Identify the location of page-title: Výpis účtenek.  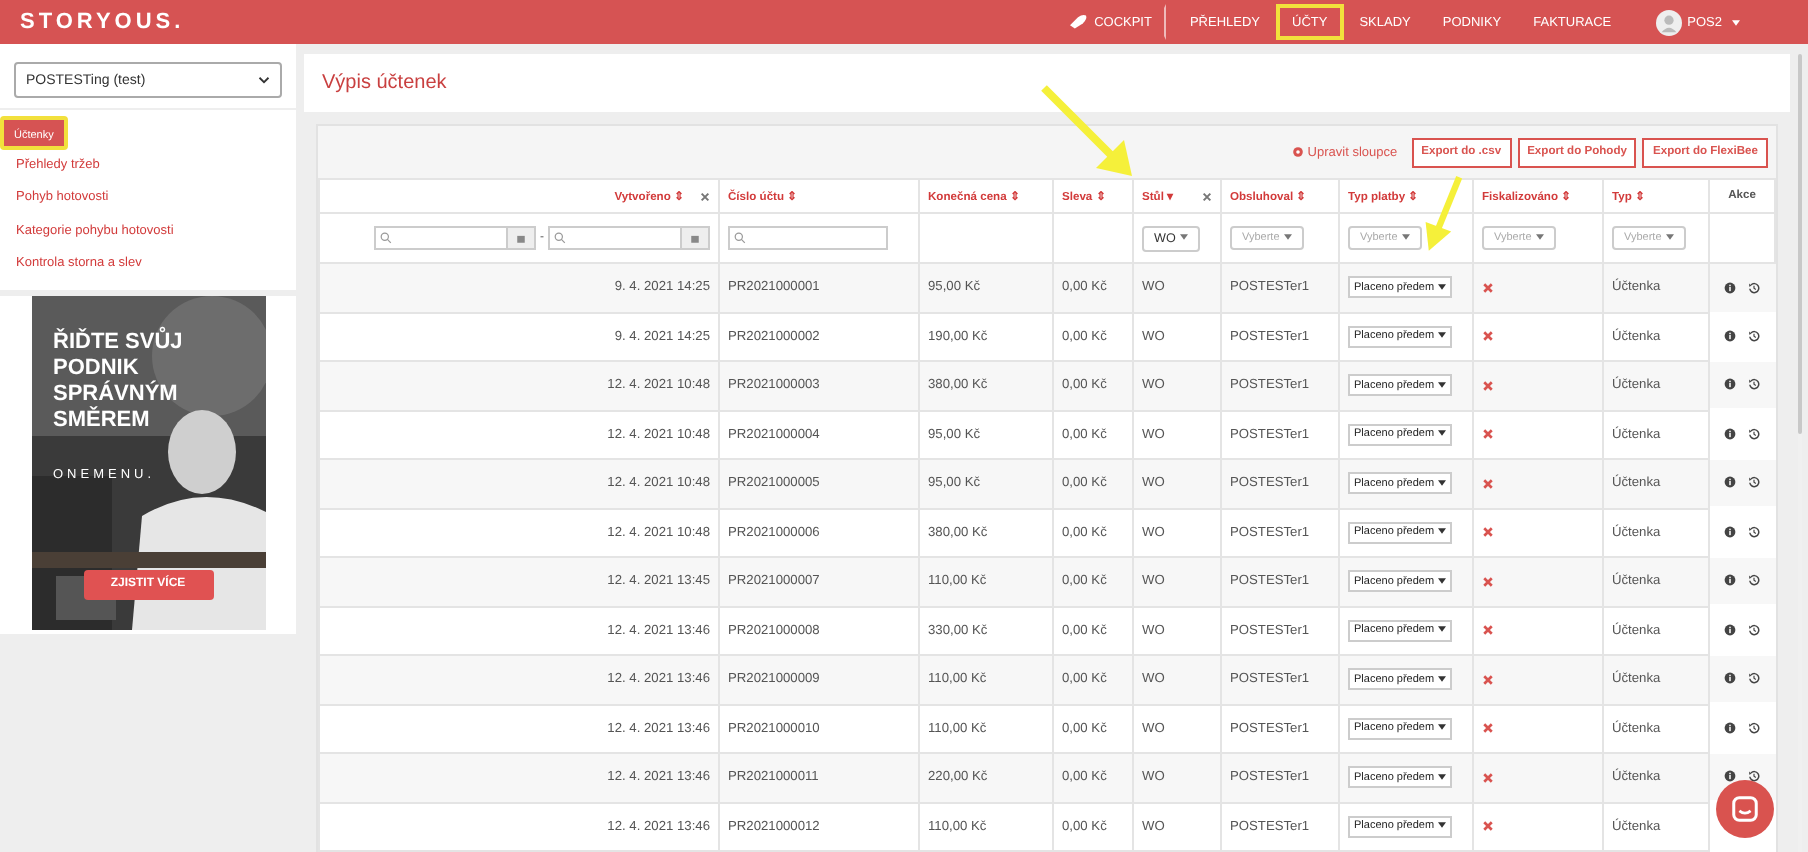
(384, 83).